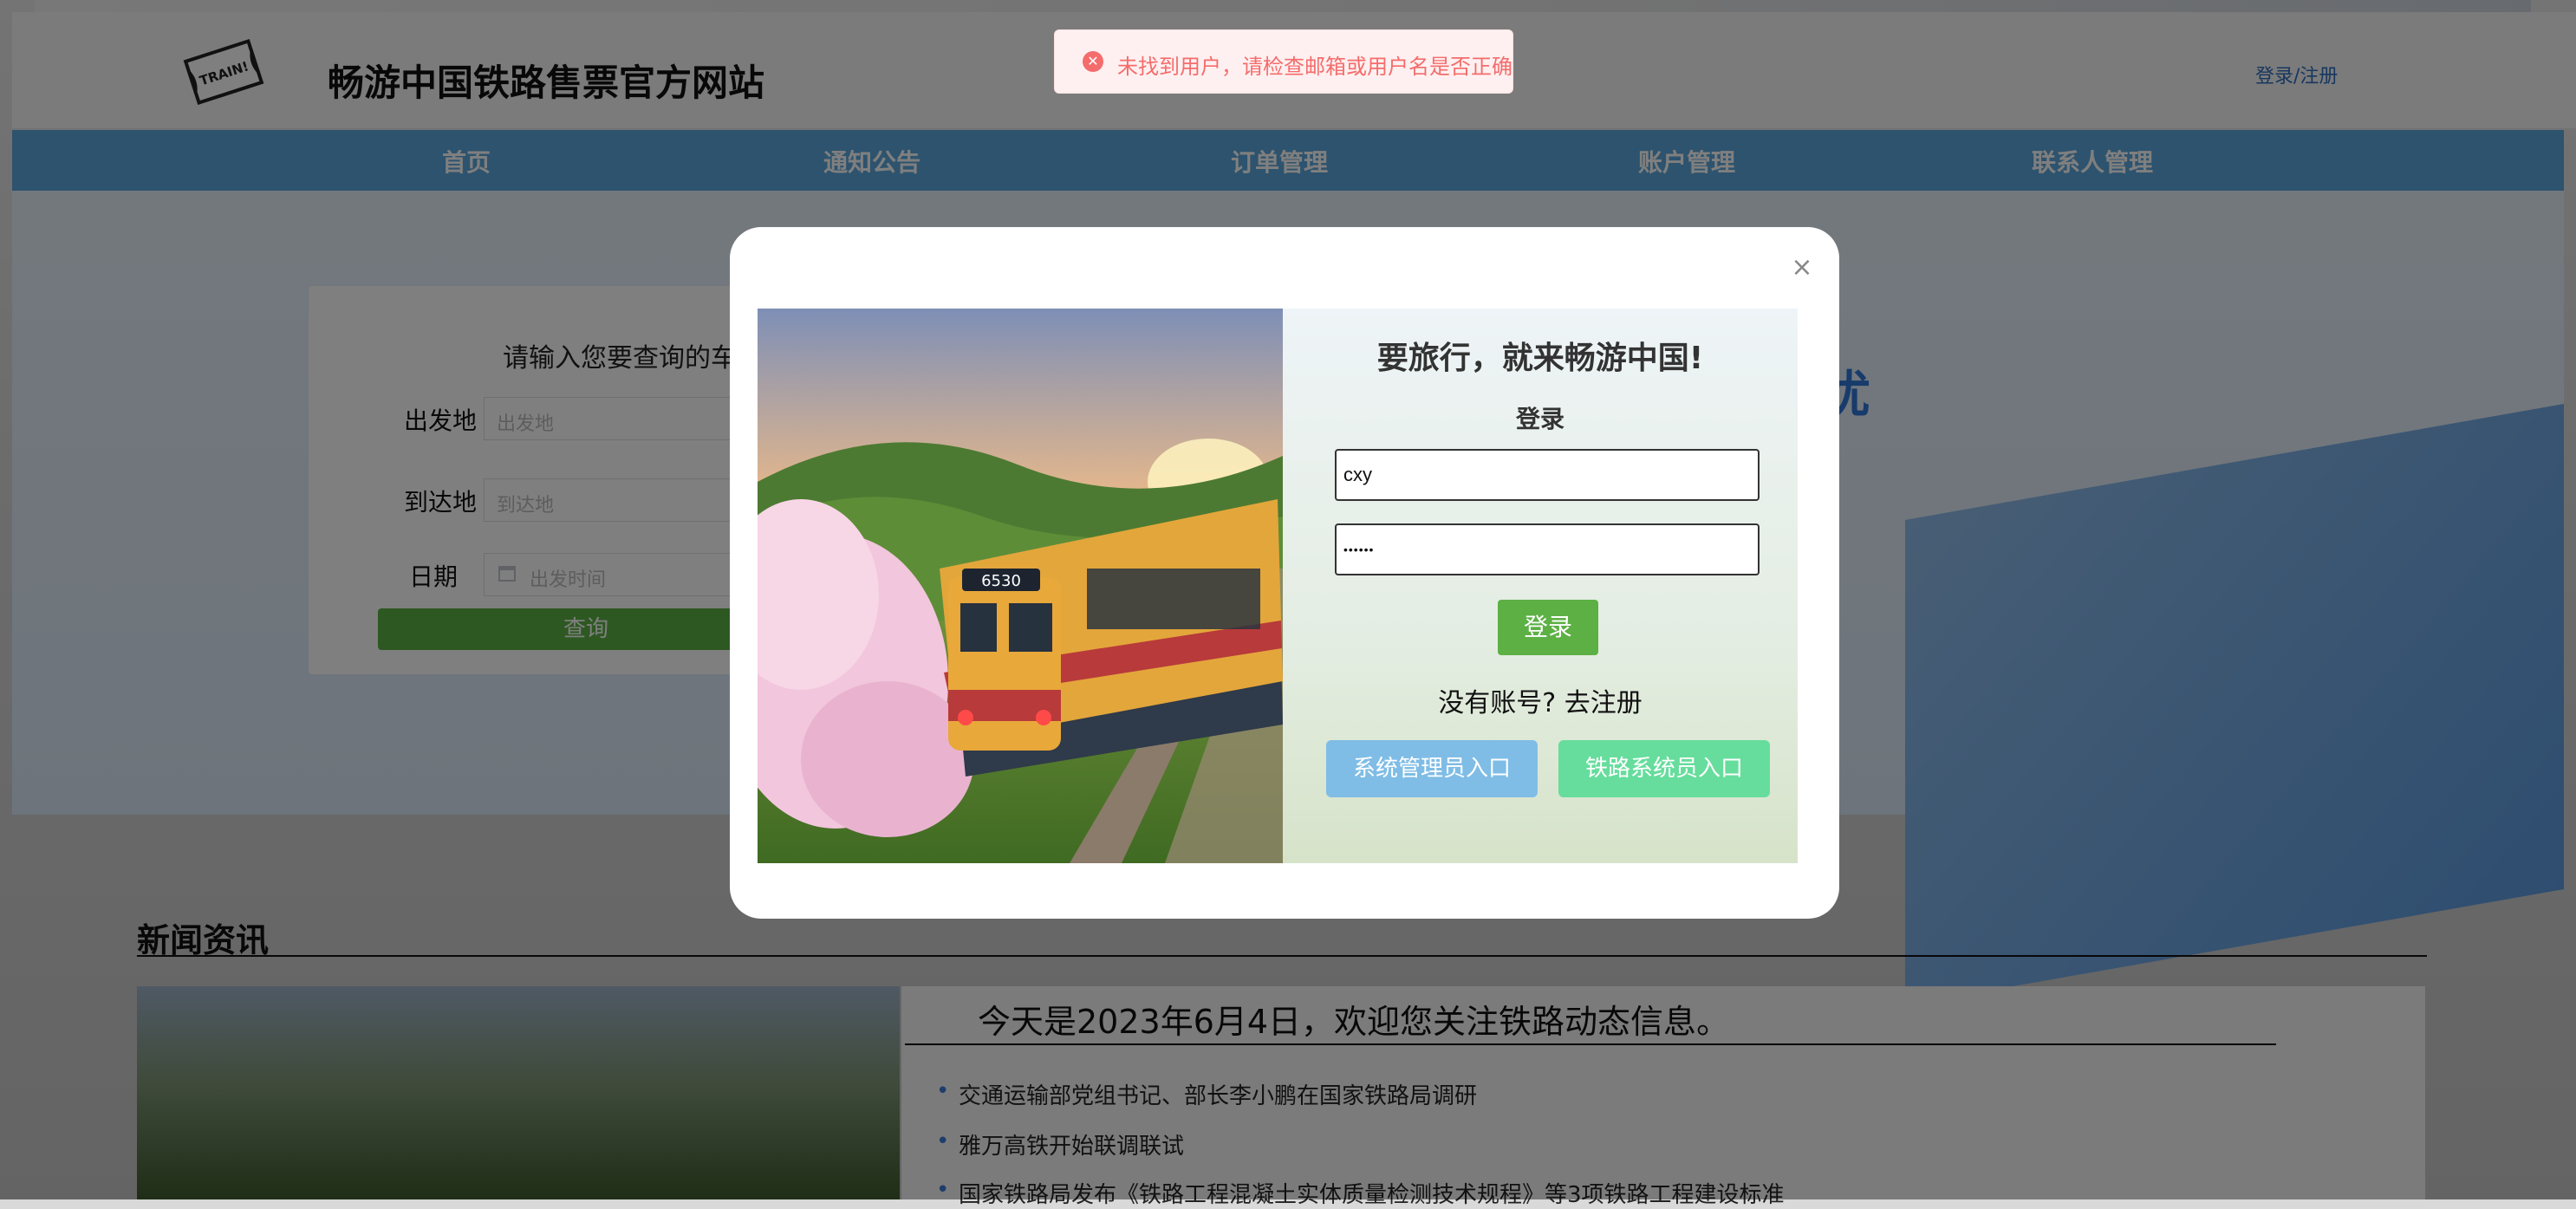 The height and width of the screenshot is (1209, 2576). I want to click on login-slogan: 要旅行，就来畅游中国!, so click(1540, 358).